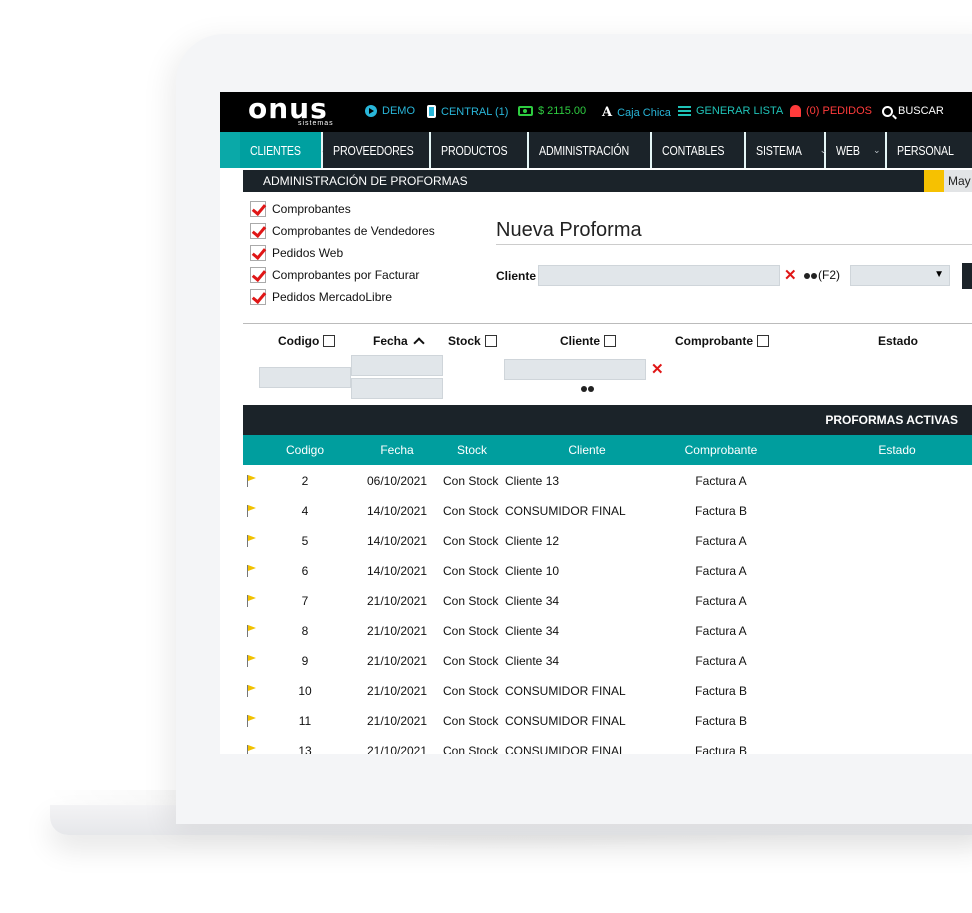 This screenshot has width=972, height=913. What do you see at coordinates (342, 209) in the screenshot?
I see `filter-comprobantes: Comprobantes` at bounding box center [342, 209].